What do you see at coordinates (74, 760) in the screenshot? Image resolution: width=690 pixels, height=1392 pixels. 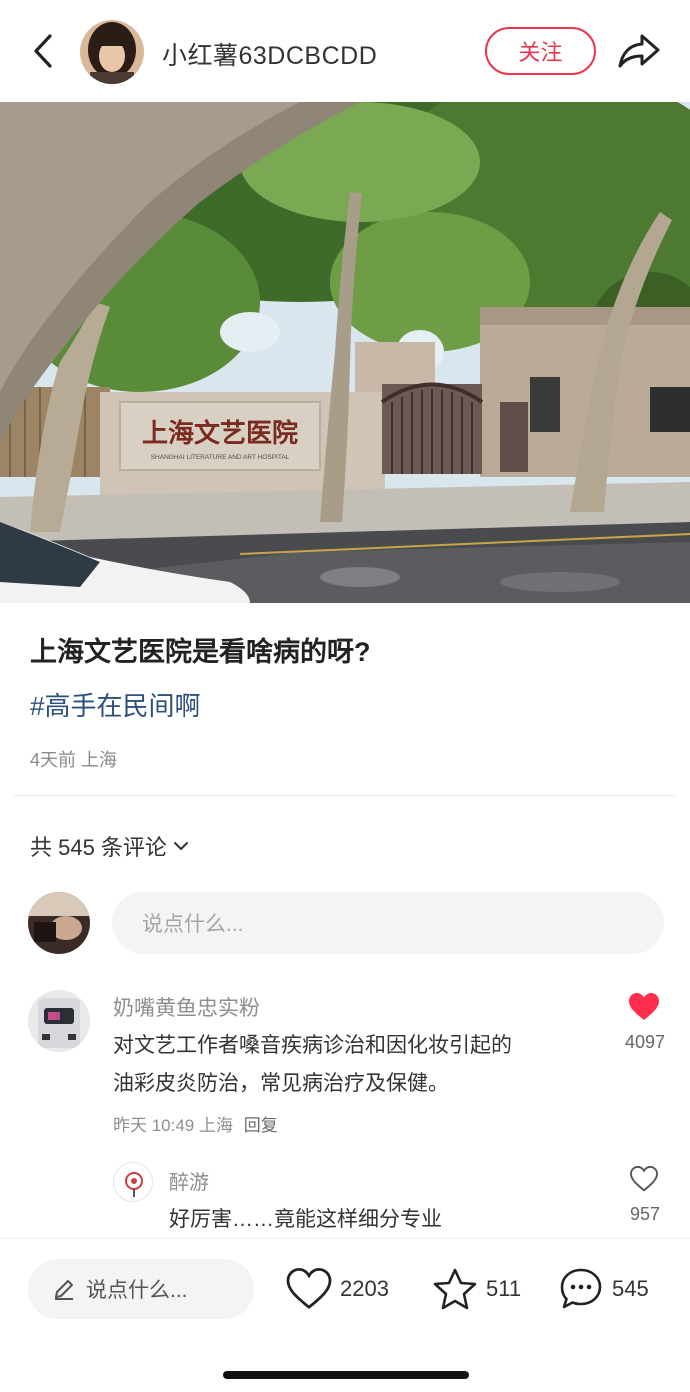 I see `post-meta: 4天前 上海` at bounding box center [74, 760].